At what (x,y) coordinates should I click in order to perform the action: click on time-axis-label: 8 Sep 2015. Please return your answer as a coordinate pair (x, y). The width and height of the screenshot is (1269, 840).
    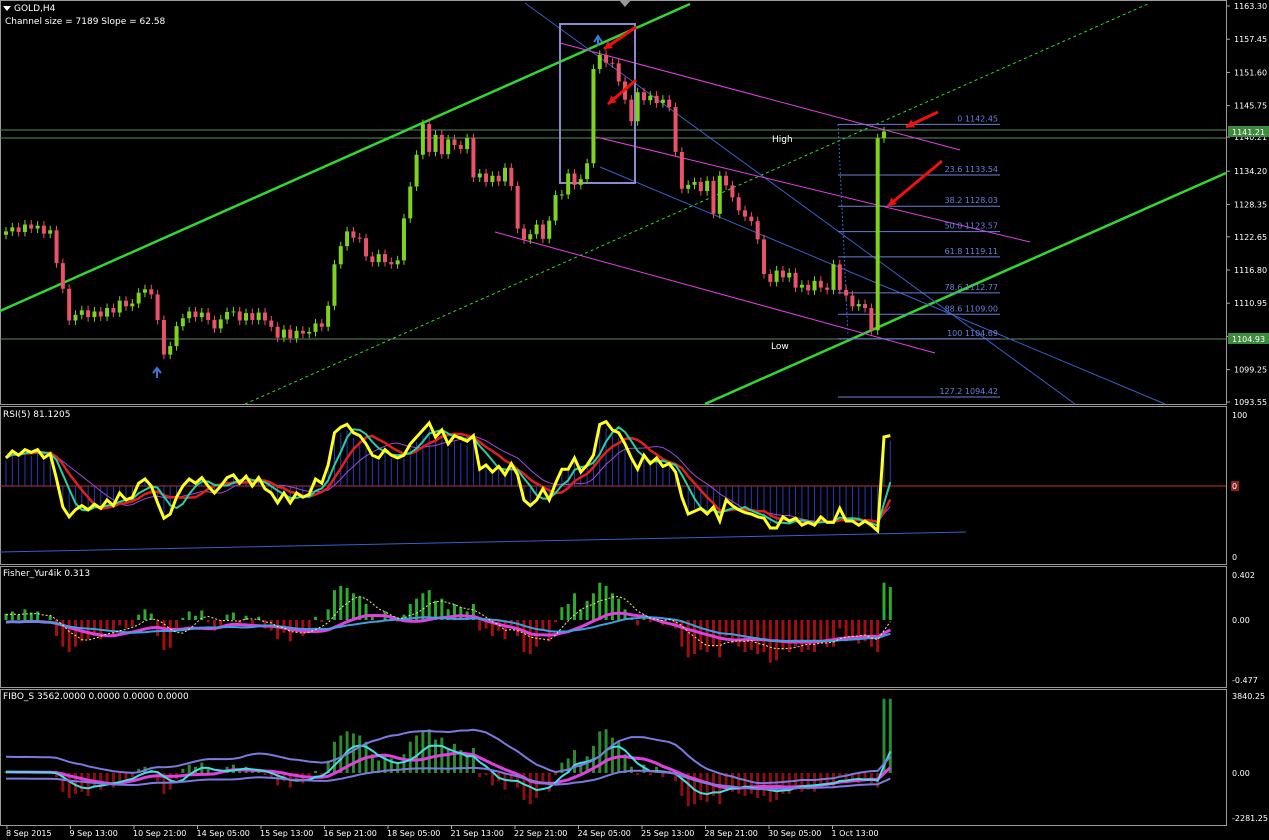
    Looking at the image, I should click on (29, 833).